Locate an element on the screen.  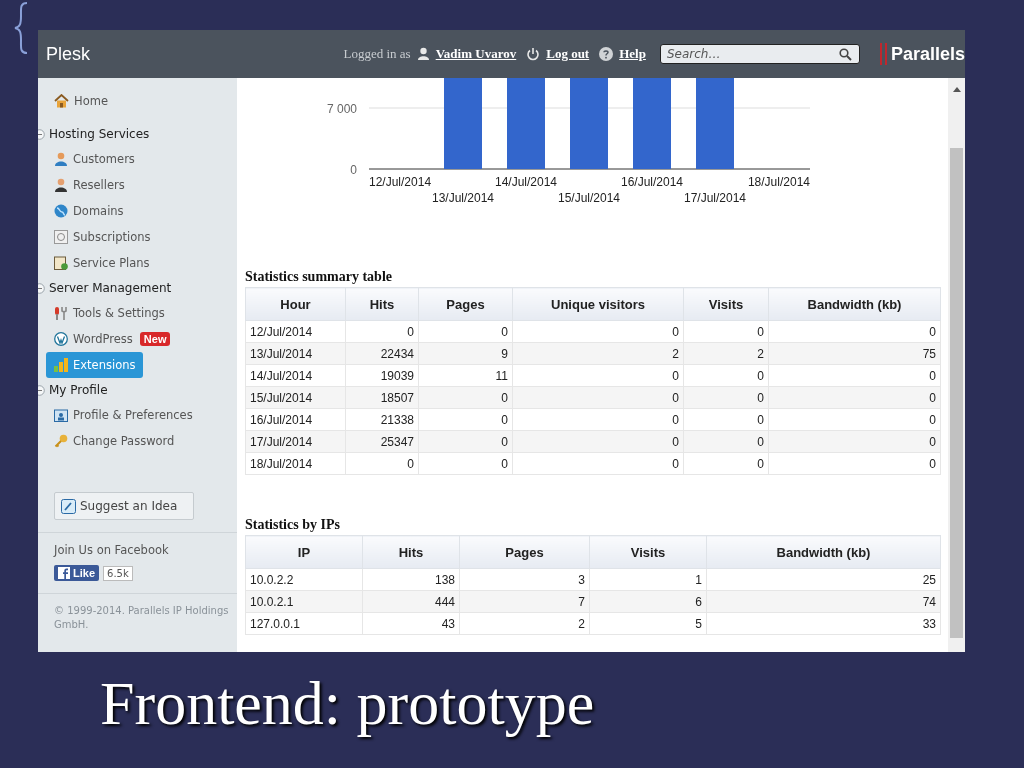
house-icon is located at coordinates (61, 101).